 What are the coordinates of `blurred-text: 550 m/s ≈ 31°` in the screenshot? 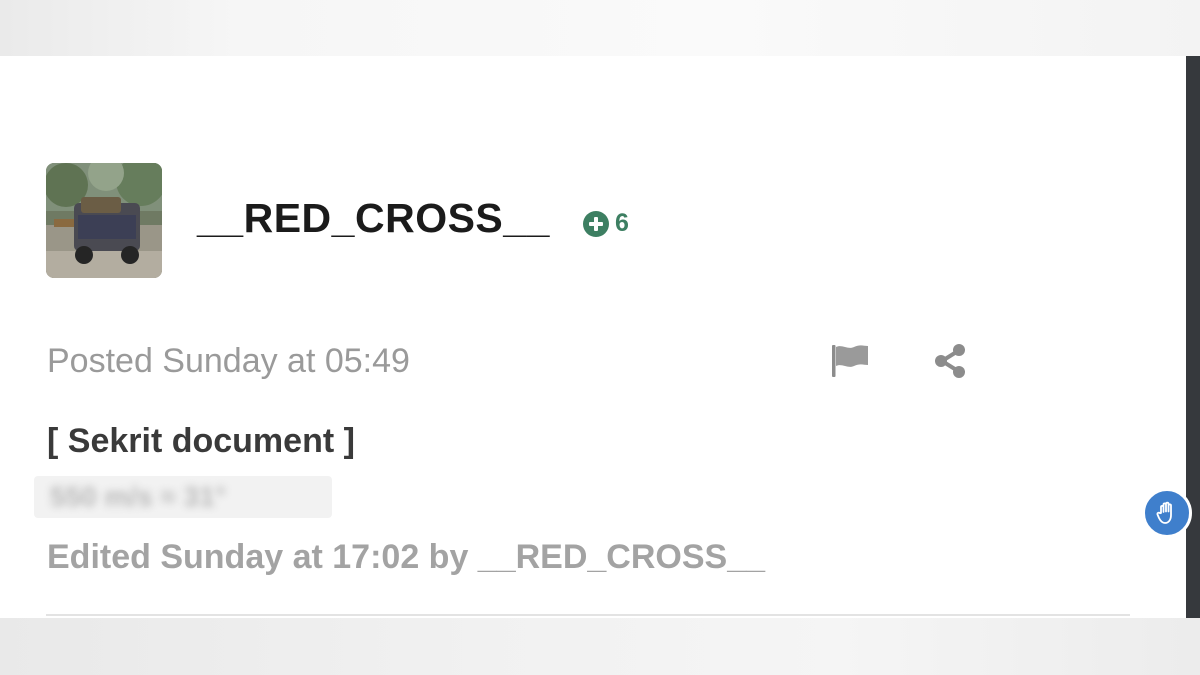 It's located at (138, 496).